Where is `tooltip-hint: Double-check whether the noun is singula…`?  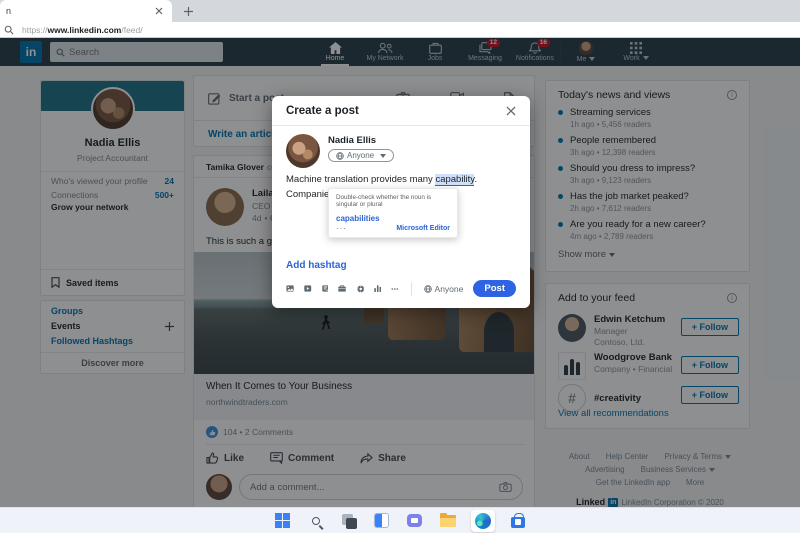
tooltip-hint: Double-check whether the noun is singula… is located at coordinates (384, 201).